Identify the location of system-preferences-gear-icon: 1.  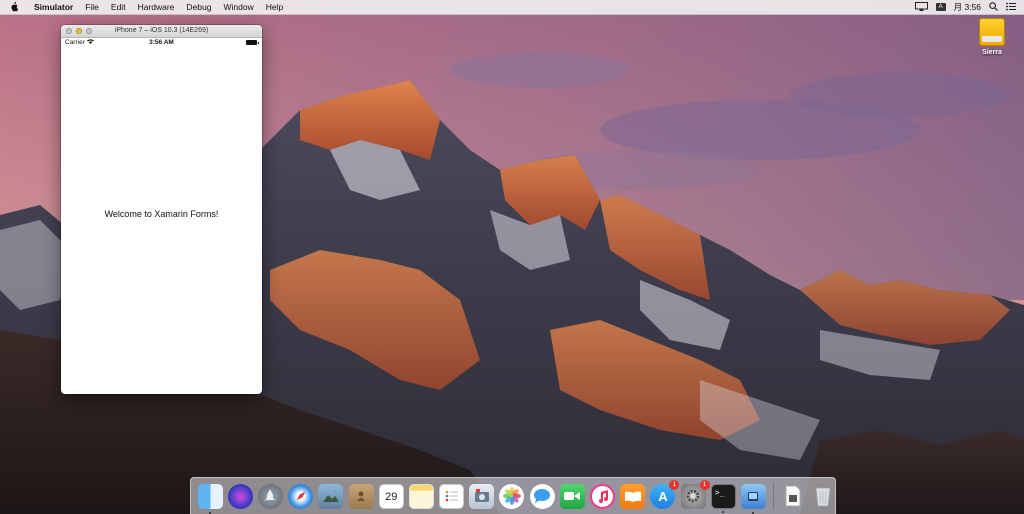
(695, 494).